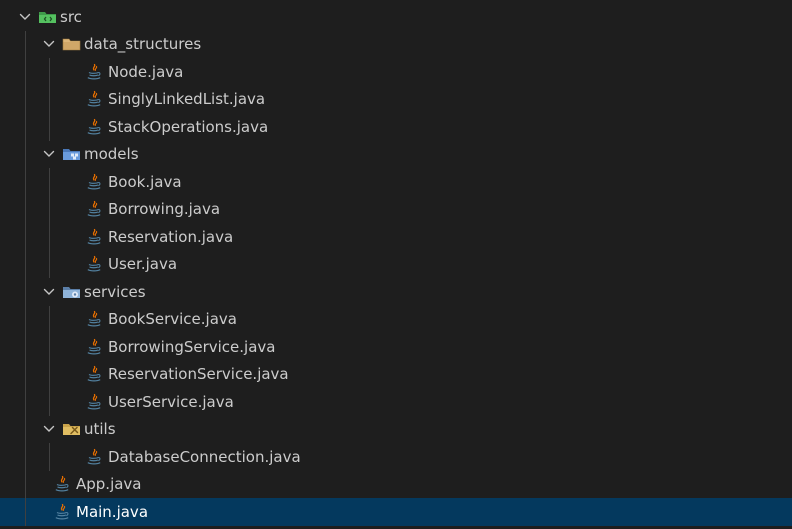 This screenshot has width=792, height=529. What do you see at coordinates (192, 346) in the screenshot?
I see `tree-item-label: BorrowingService.java` at bounding box center [192, 346].